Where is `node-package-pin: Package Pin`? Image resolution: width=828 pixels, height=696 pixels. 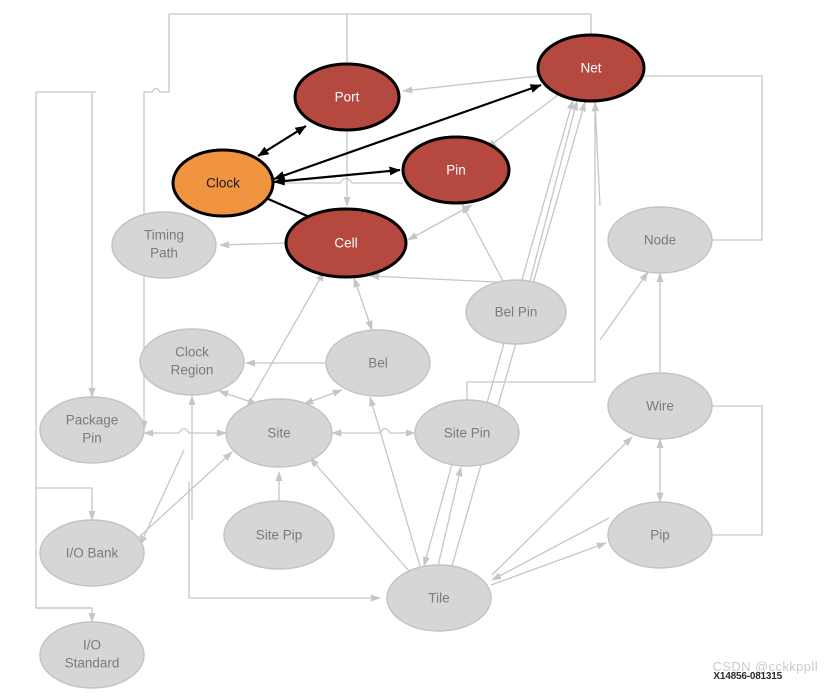 node-package-pin: Package Pin is located at coordinates (92, 430).